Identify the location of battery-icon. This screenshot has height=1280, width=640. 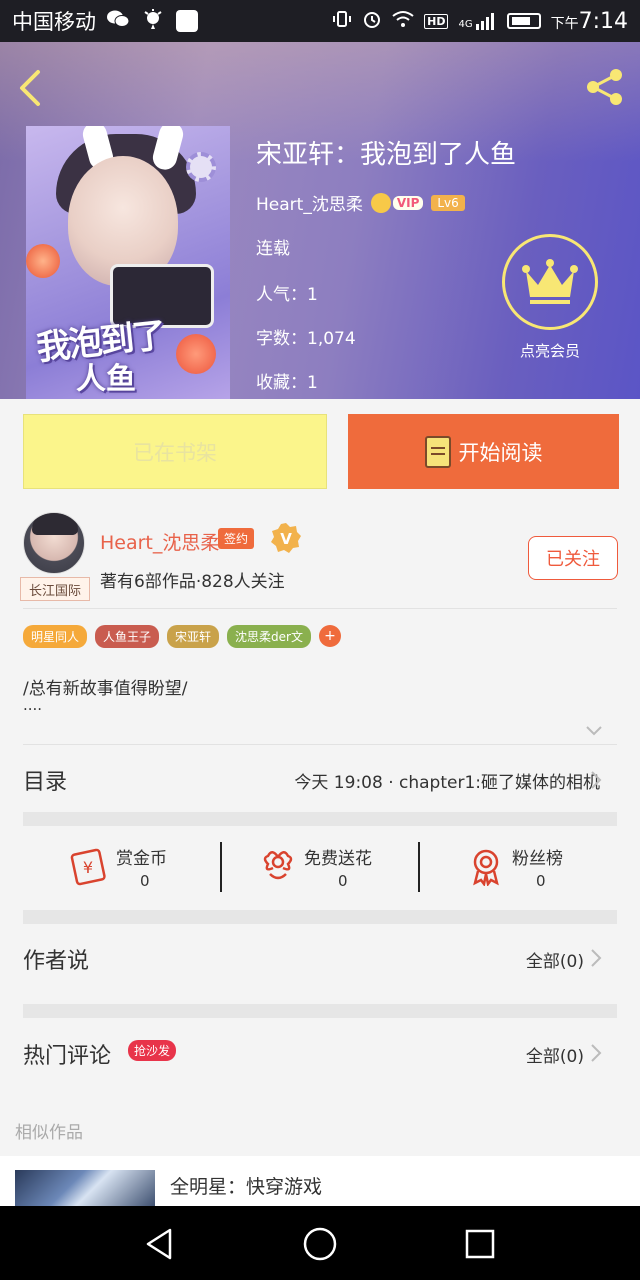
(523, 21).